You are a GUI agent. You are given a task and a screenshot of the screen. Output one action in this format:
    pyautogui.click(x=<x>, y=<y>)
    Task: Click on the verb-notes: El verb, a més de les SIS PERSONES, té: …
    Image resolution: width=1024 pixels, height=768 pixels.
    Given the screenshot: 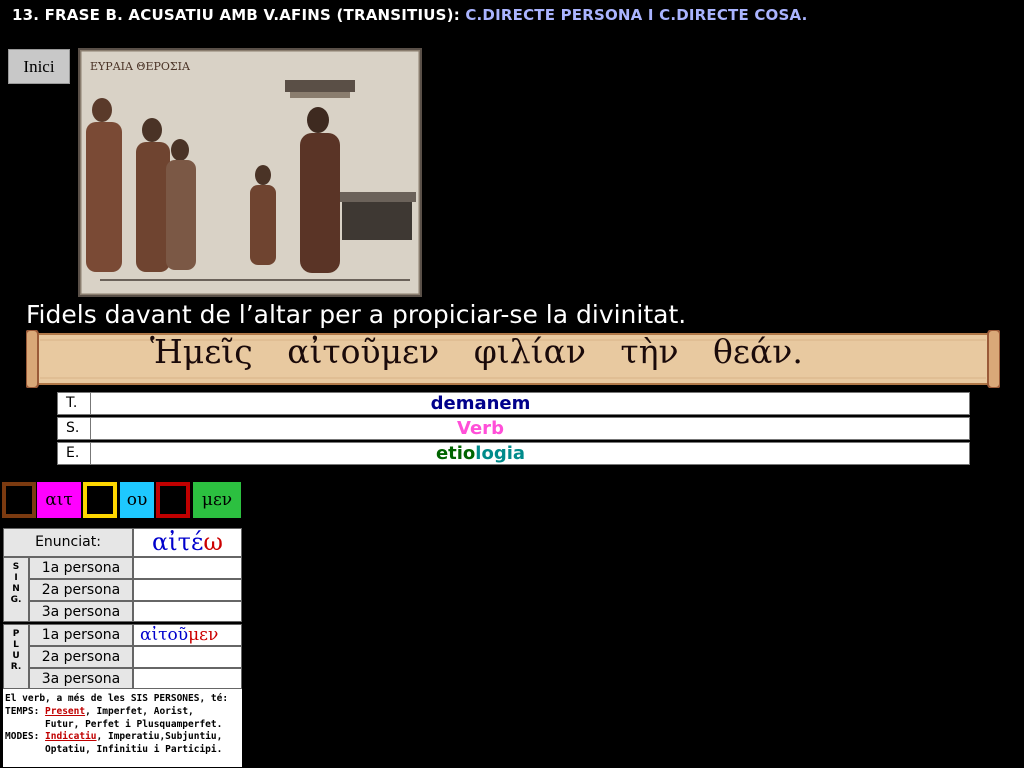 What is the action you would take?
    pyautogui.click(x=122, y=728)
    